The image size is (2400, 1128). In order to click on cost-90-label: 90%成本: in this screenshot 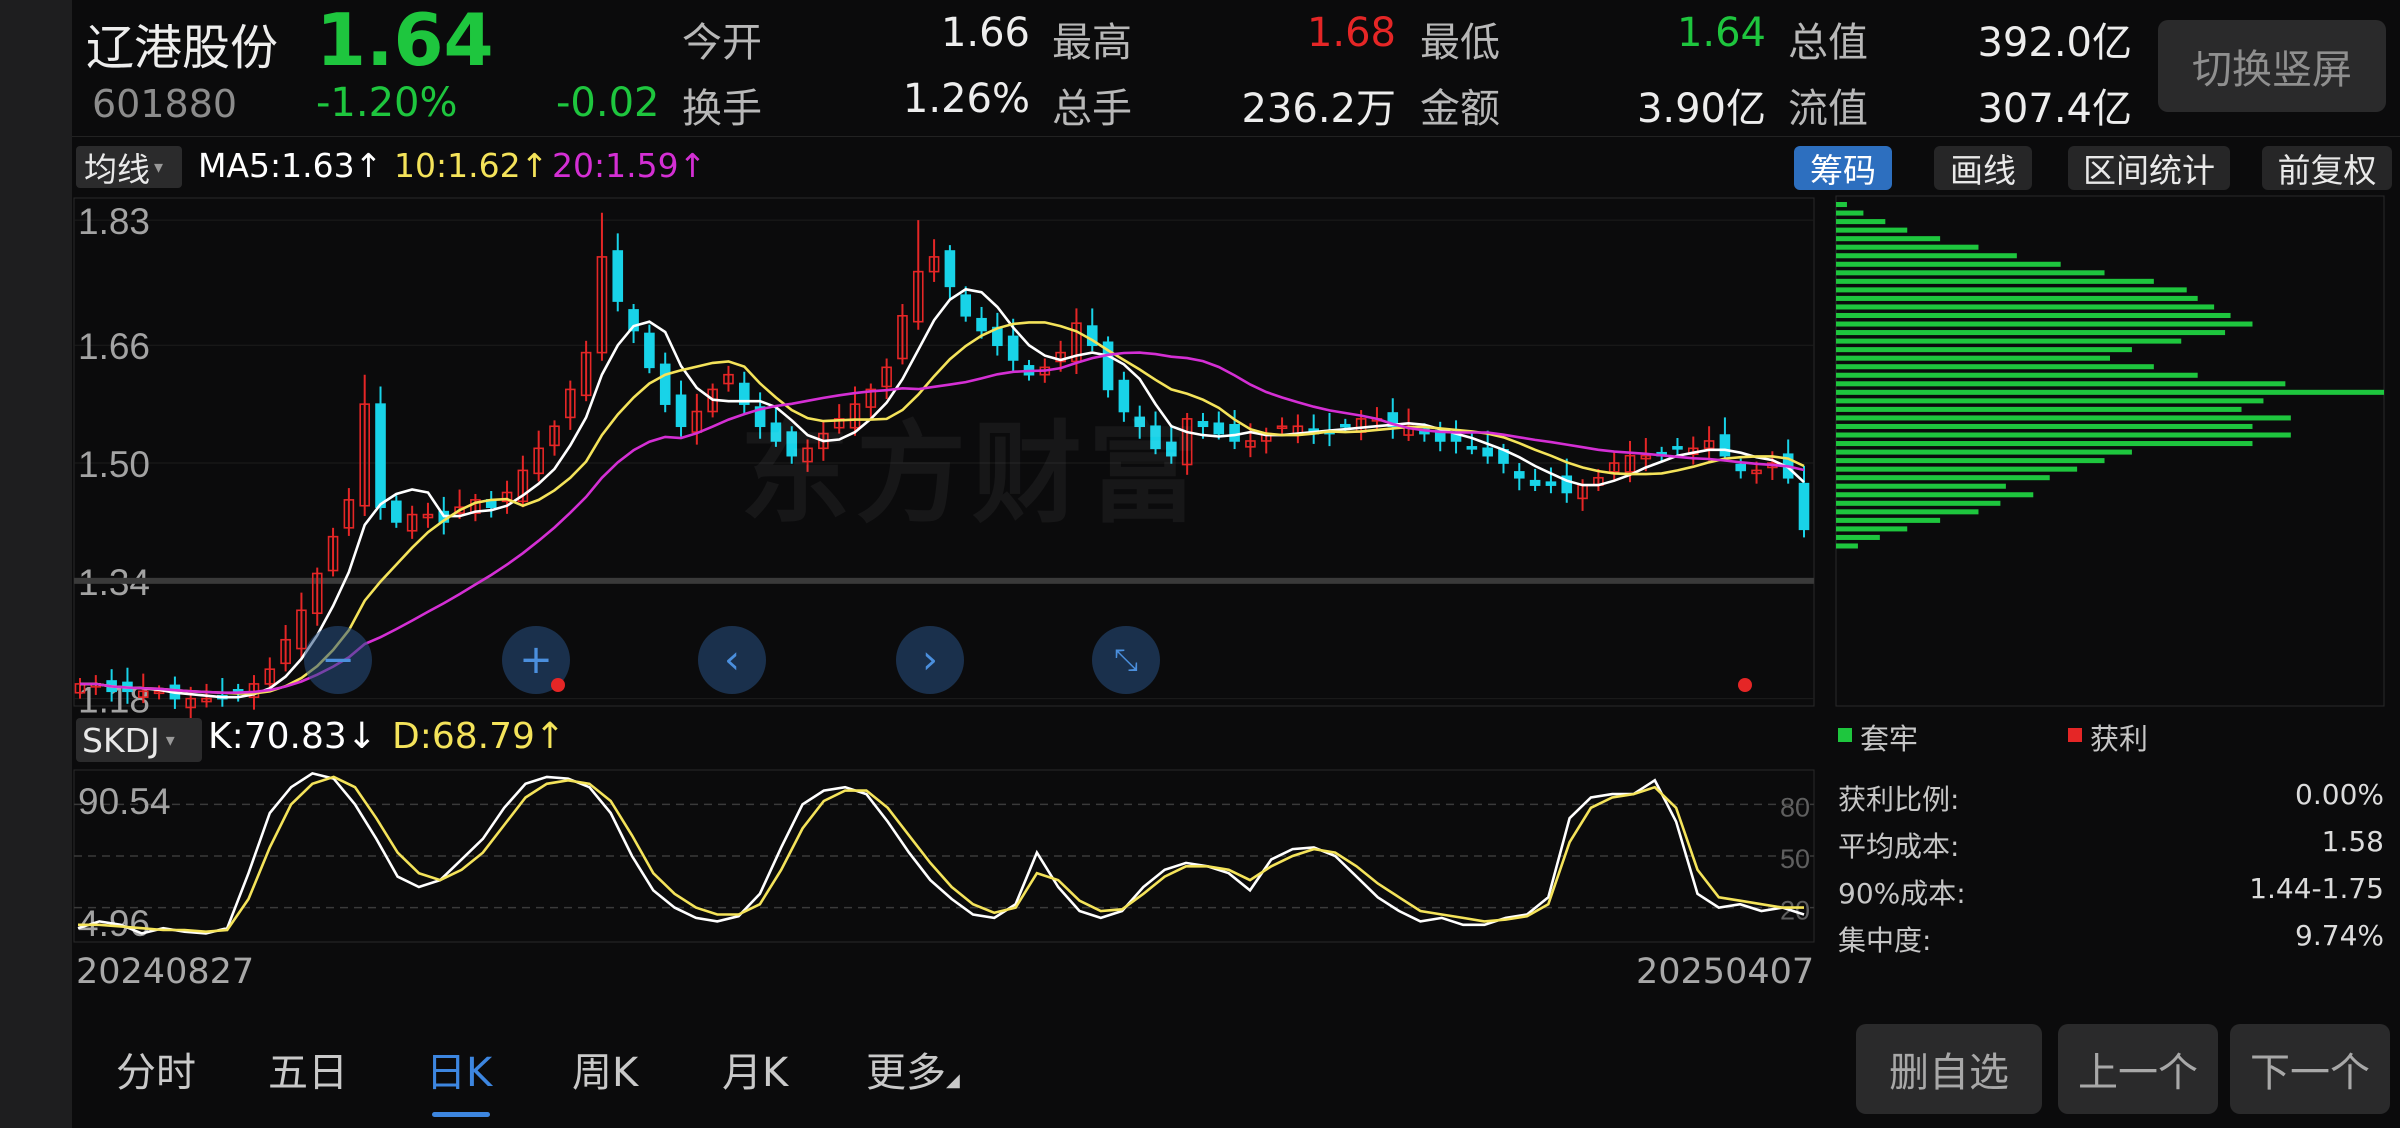, I will do `click(1902, 893)`.